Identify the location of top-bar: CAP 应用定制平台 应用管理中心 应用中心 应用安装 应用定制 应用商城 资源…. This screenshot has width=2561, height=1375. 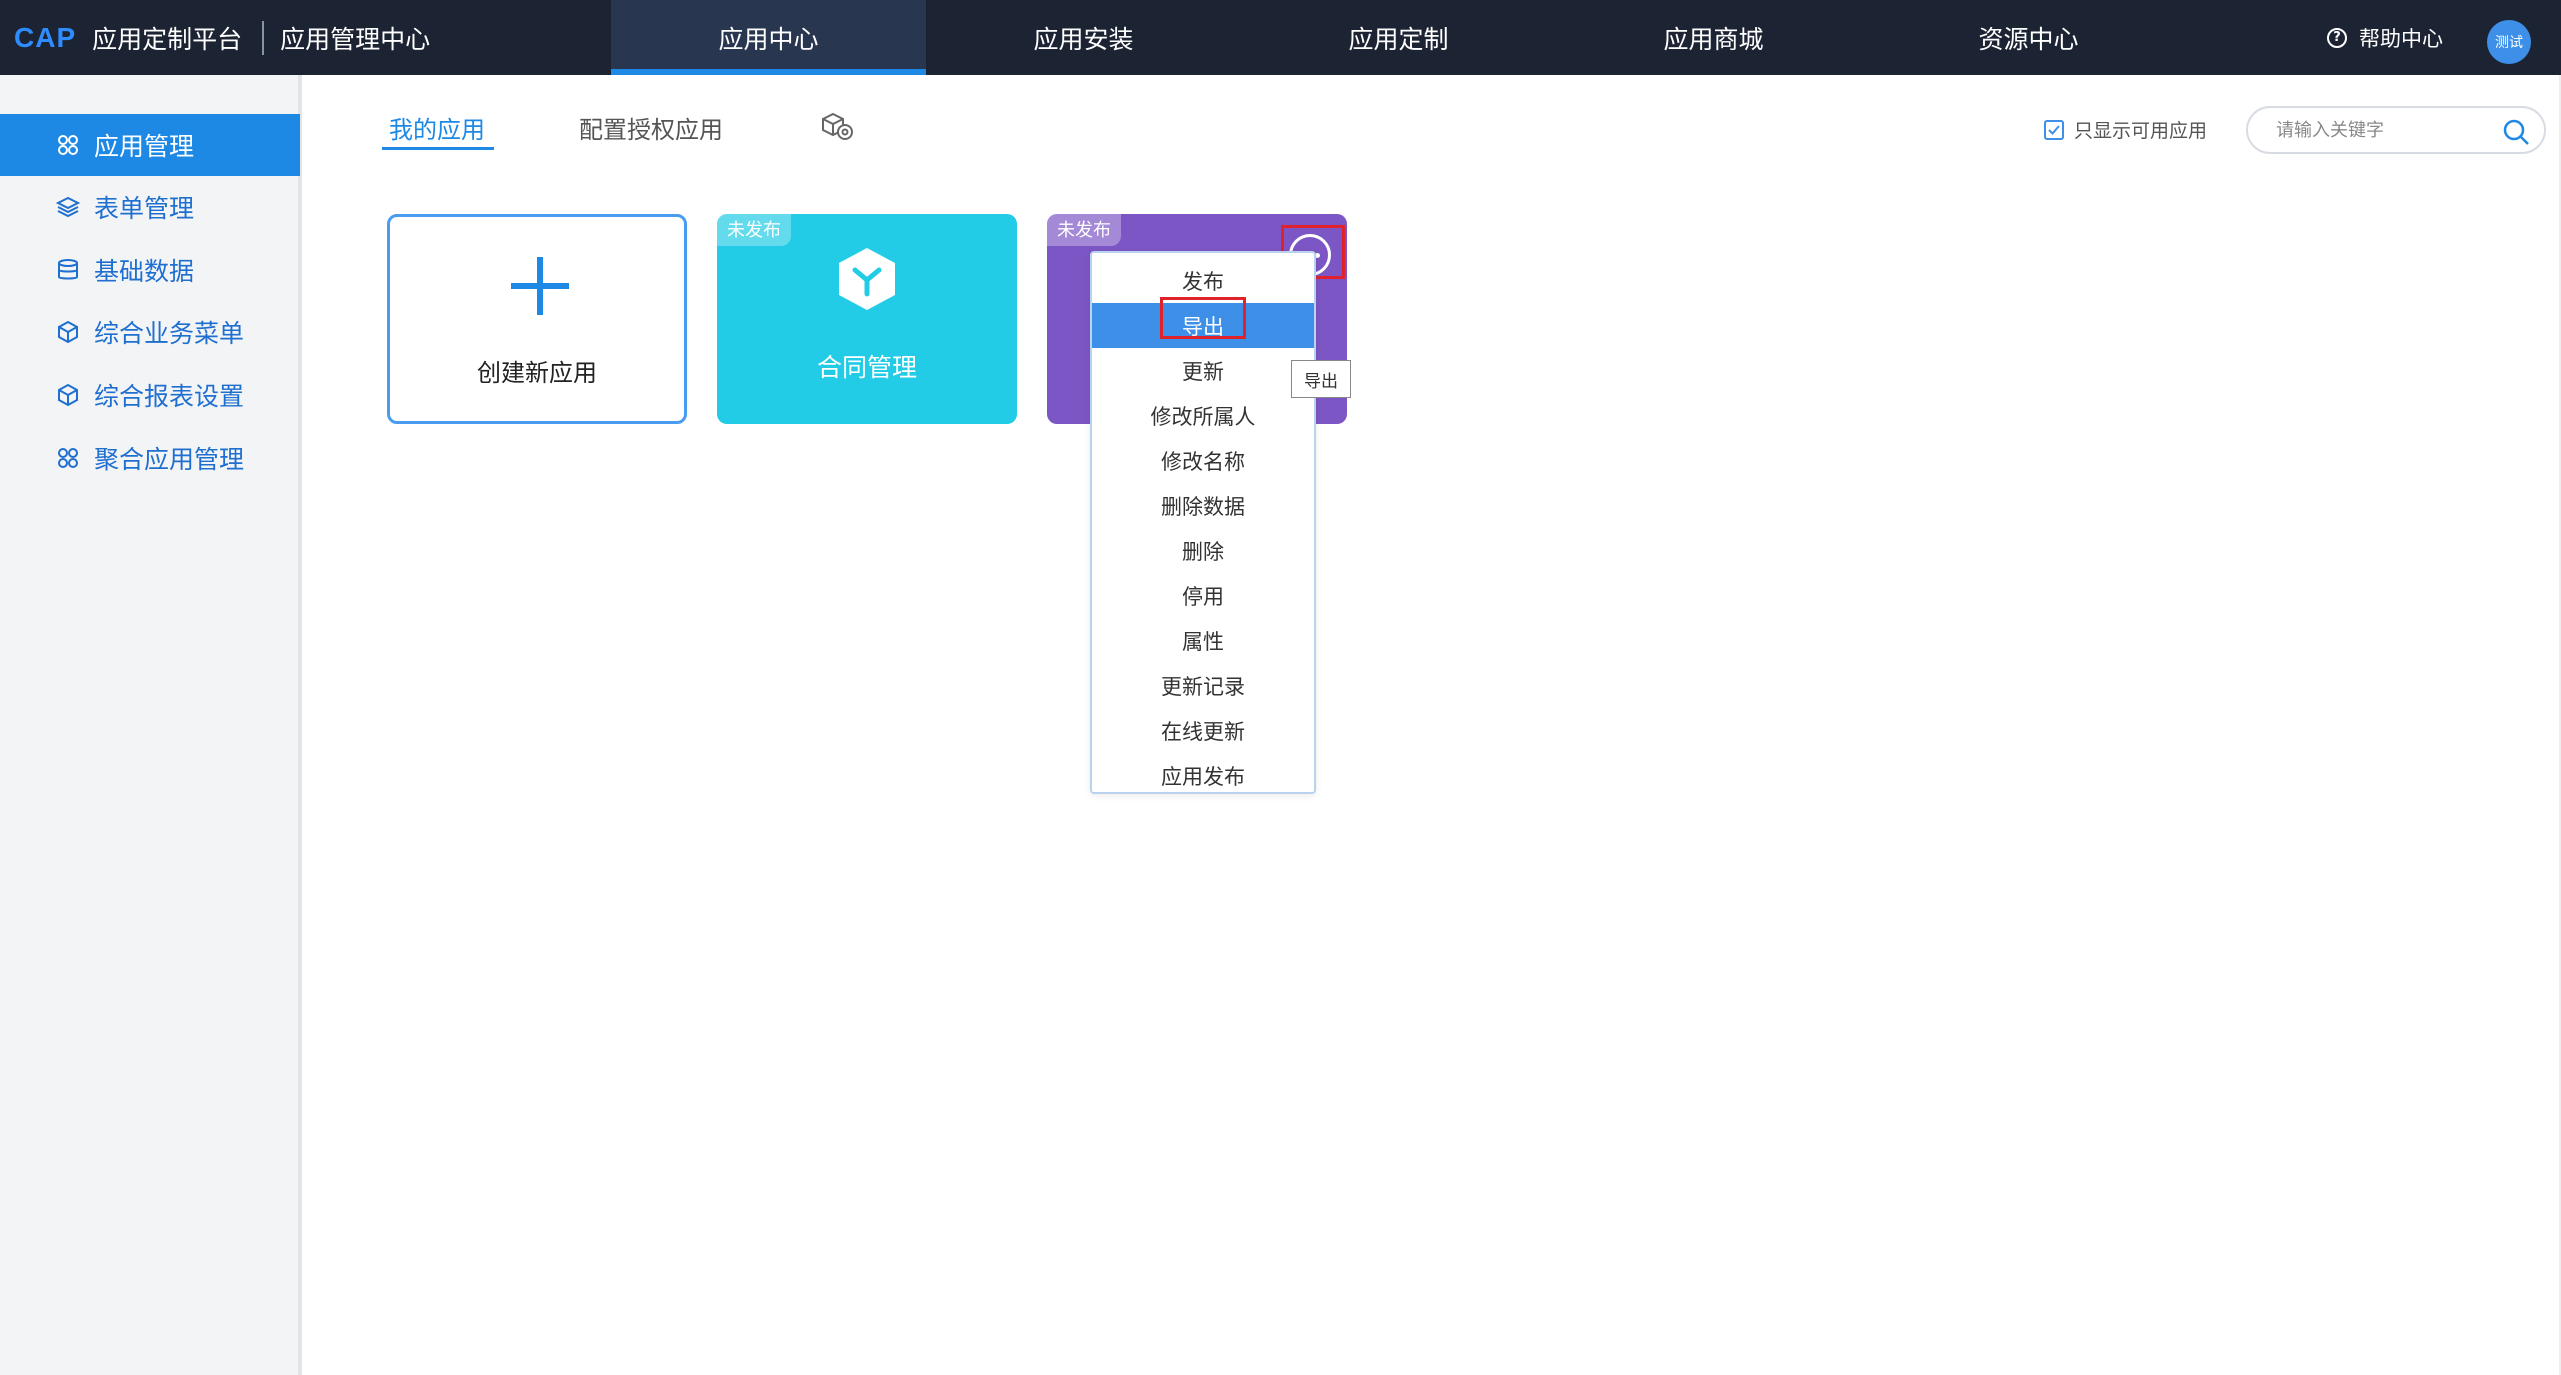
(1280, 37).